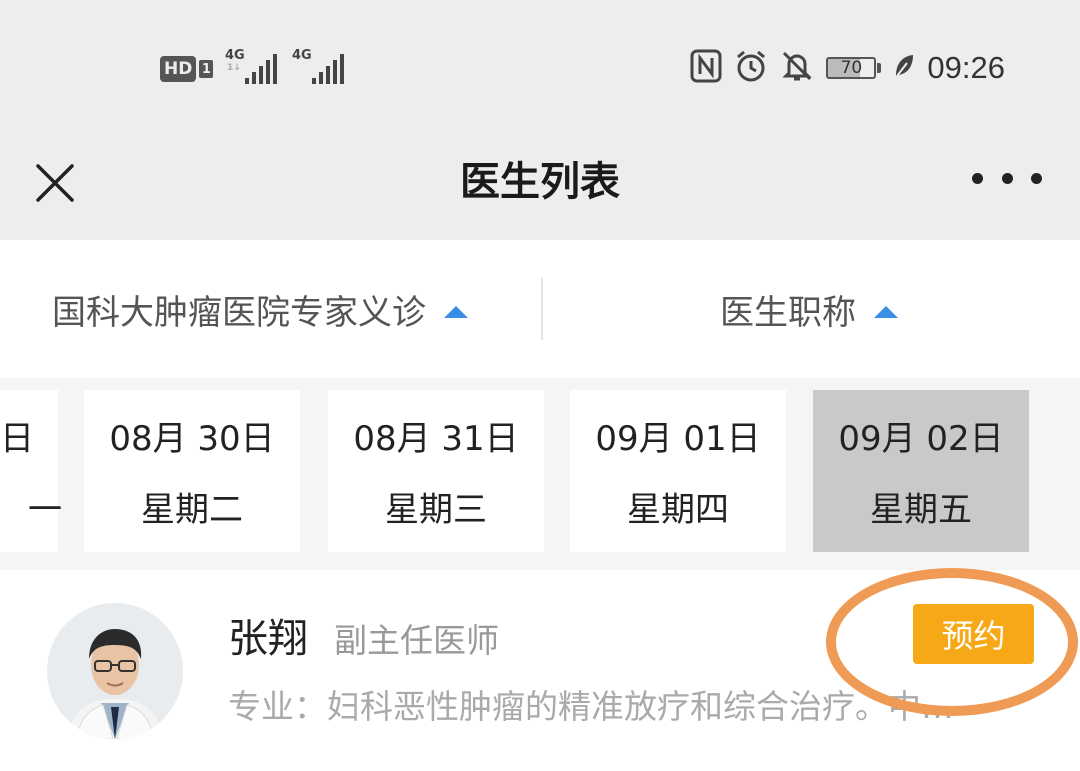 The height and width of the screenshot is (771, 1080). What do you see at coordinates (206, 69) in the screenshot?
I see `sim-label: 1` at bounding box center [206, 69].